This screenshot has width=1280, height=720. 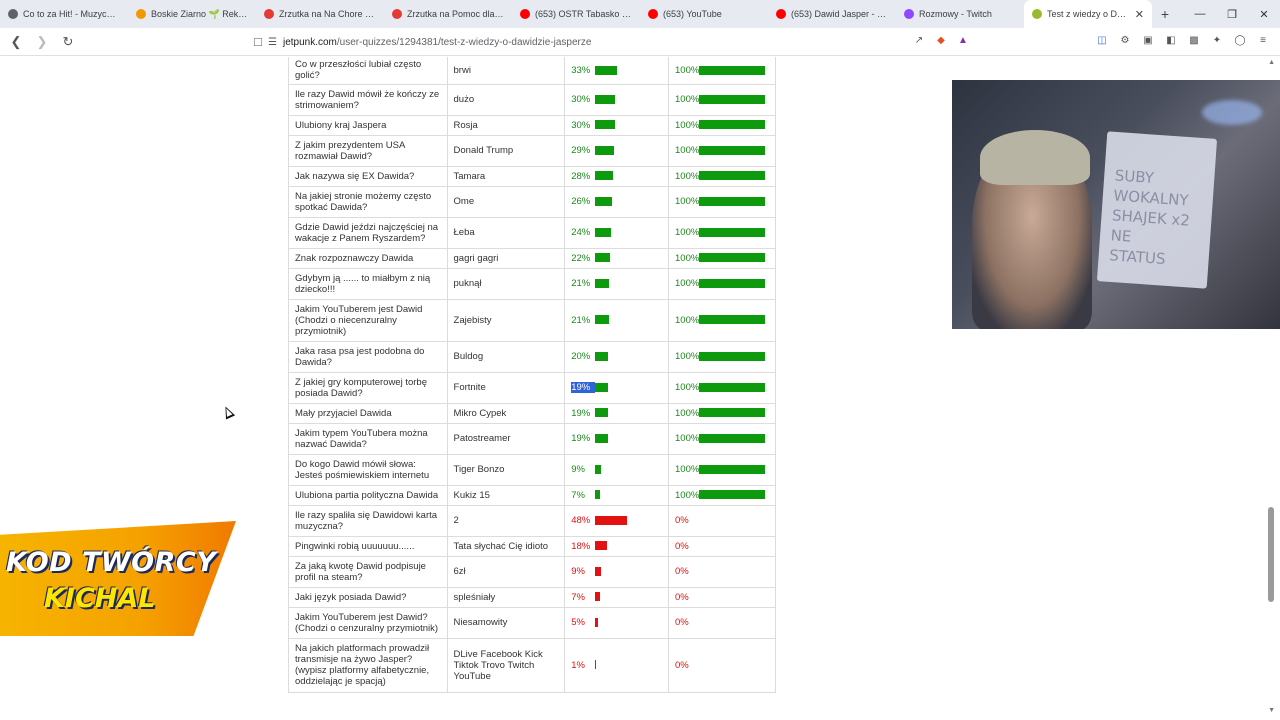 What do you see at coordinates (919, 40) in the screenshot?
I see `share-icon: ↗` at bounding box center [919, 40].